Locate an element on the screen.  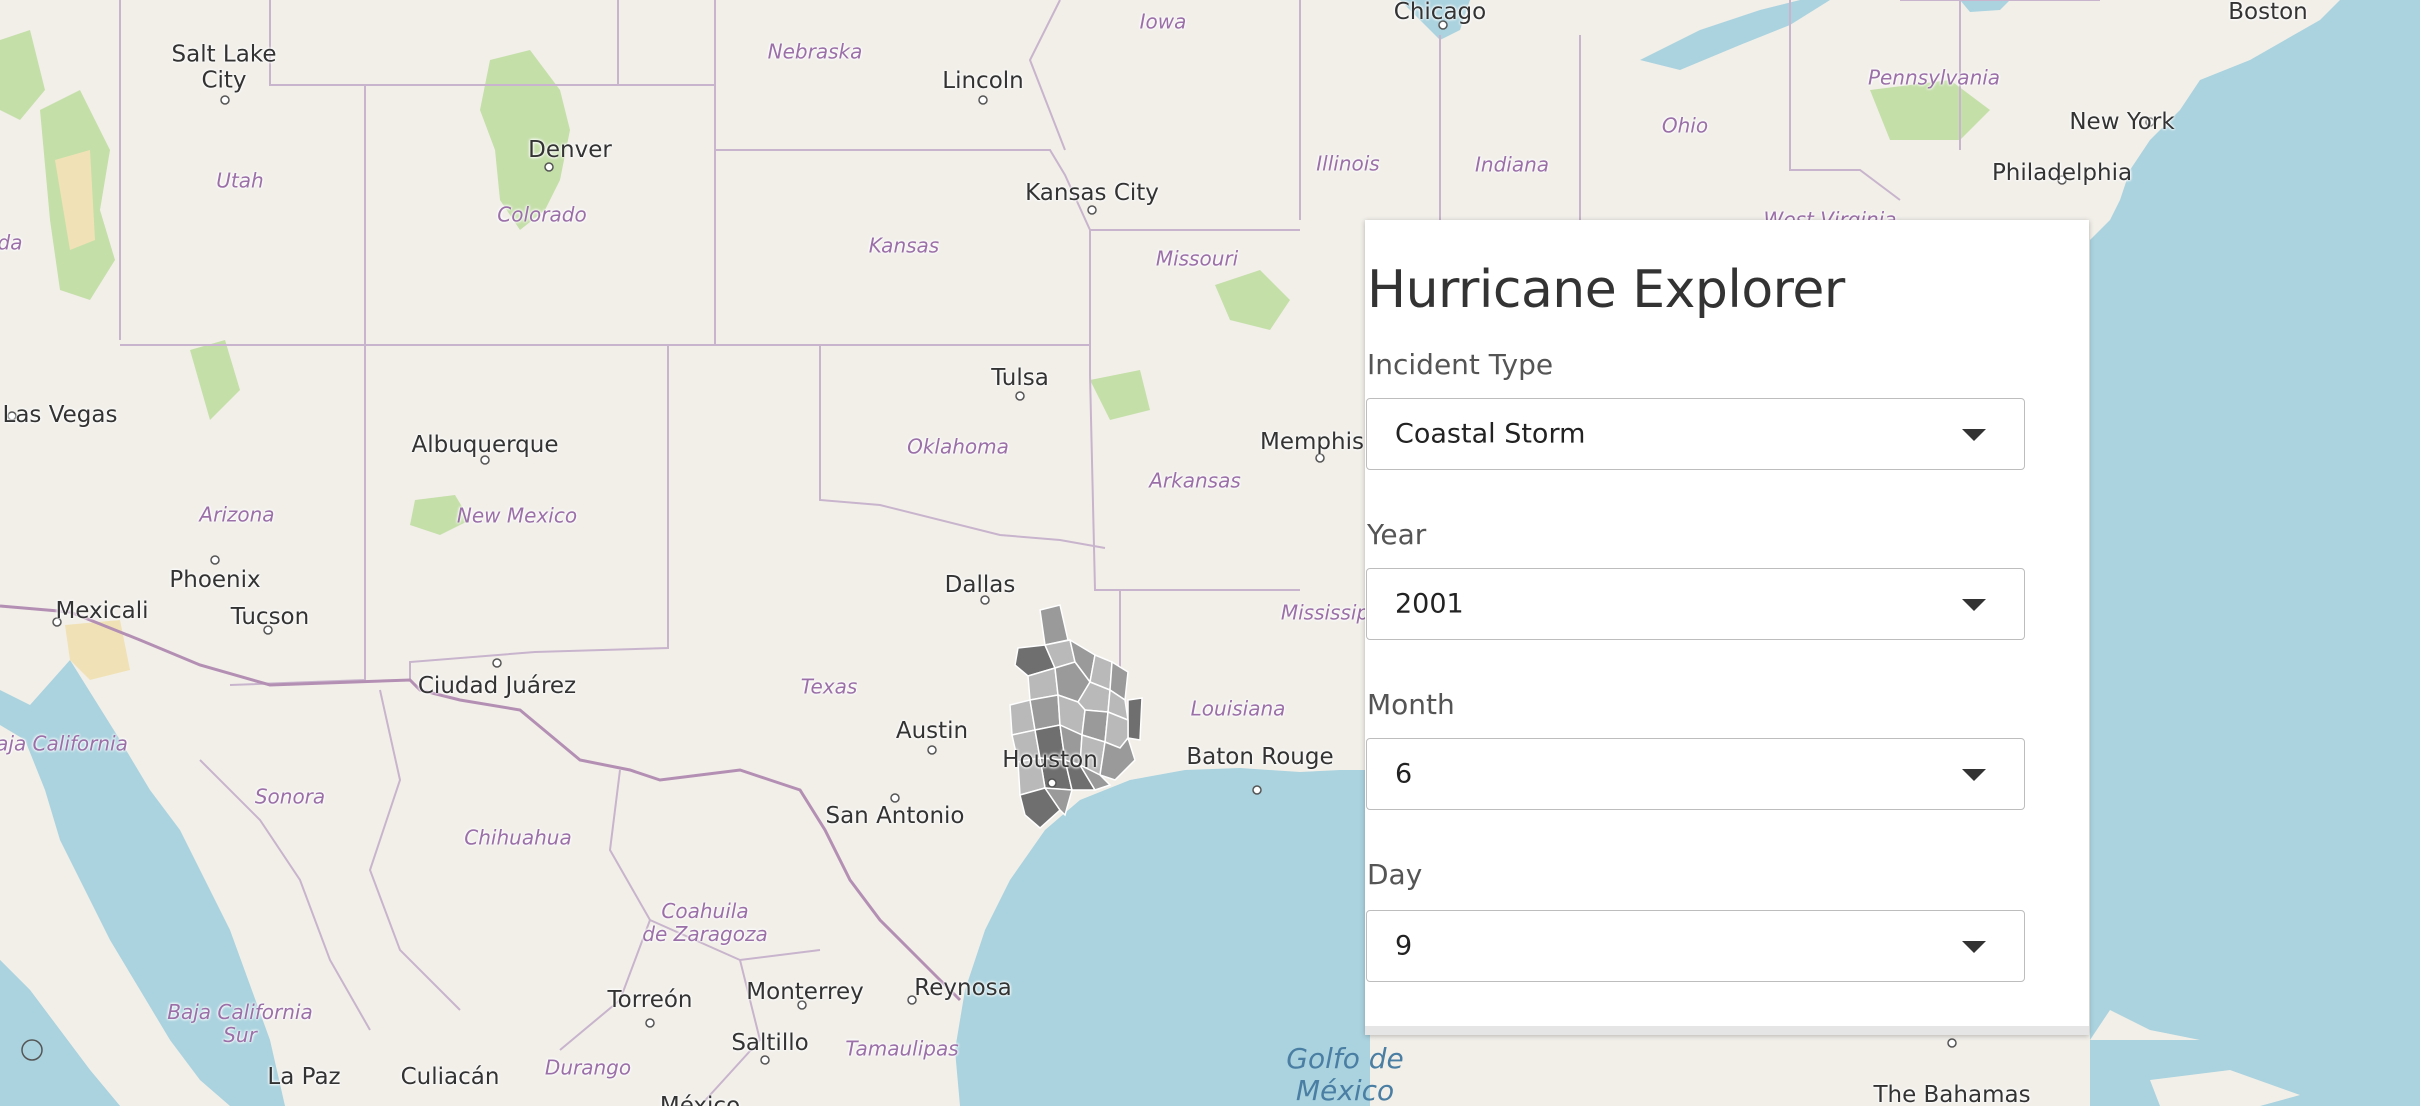
year-value: 2001 is located at coordinates (1429, 604).